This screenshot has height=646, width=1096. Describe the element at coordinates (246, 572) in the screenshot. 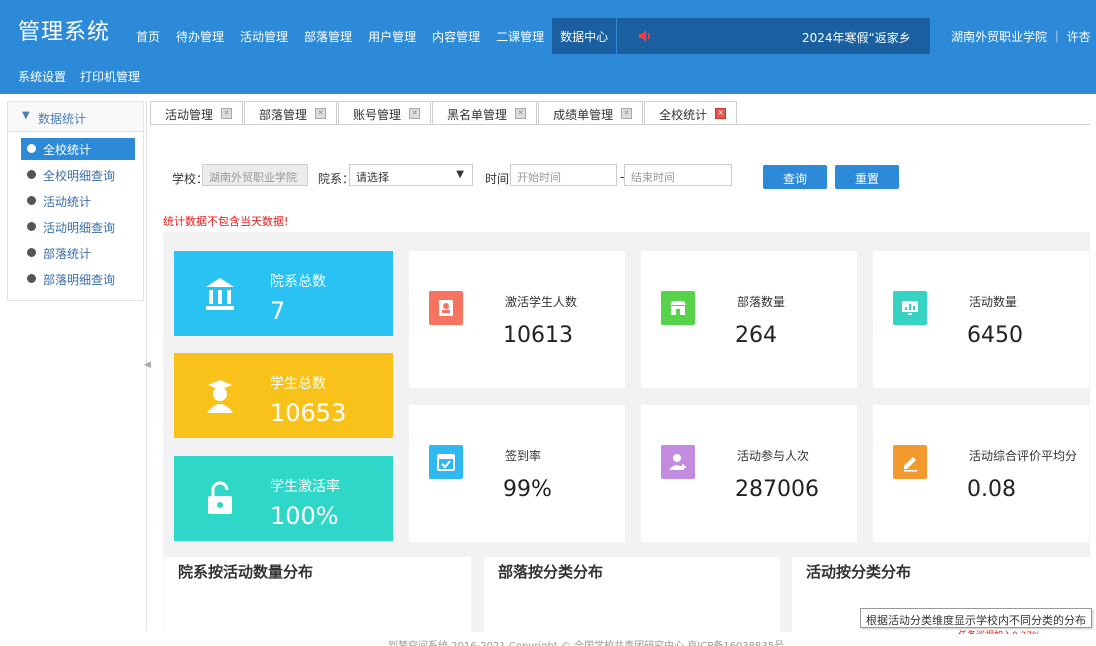

I see `panel-title: 院系按活动数量分布` at that location.